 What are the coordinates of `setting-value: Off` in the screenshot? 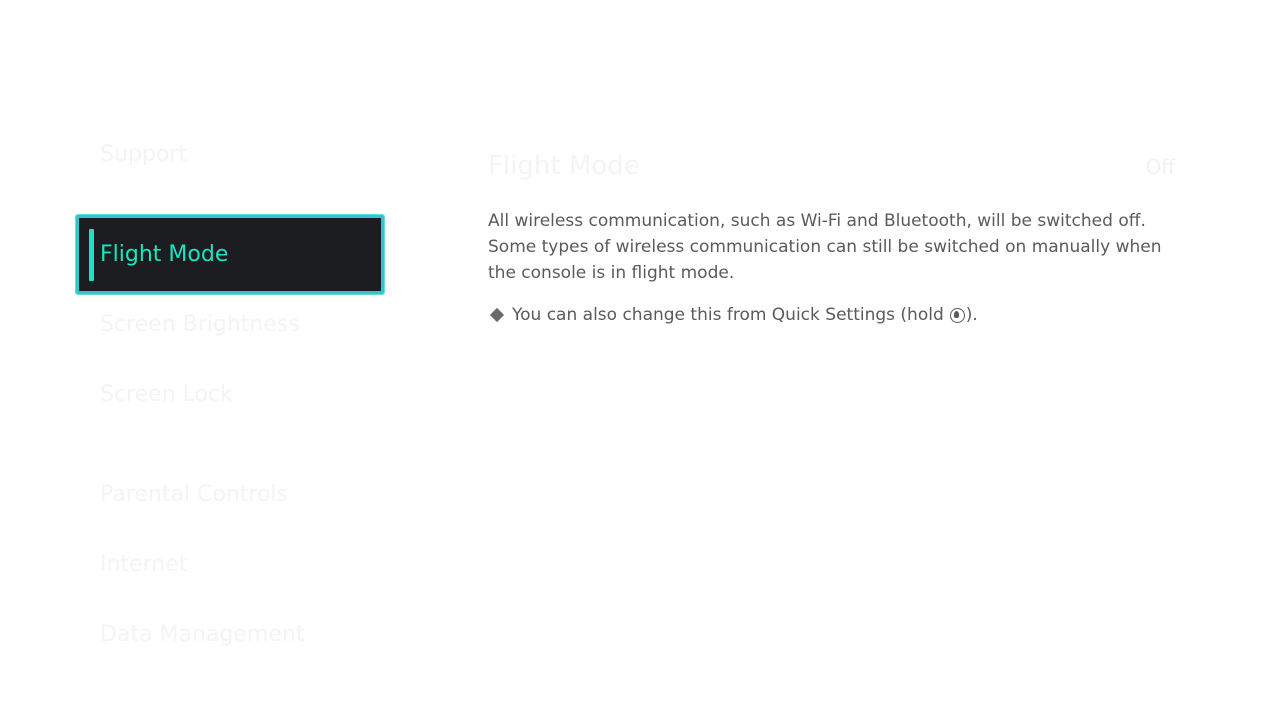 It's located at (1160, 167).